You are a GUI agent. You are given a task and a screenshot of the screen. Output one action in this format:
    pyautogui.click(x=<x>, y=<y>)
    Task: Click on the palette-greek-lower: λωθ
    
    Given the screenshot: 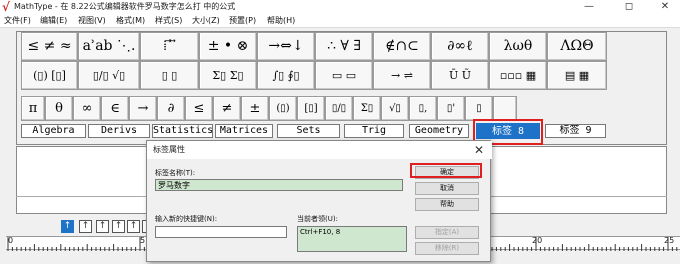 What is the action you would take?
    pyautogui.click(x=518, y=46)
    